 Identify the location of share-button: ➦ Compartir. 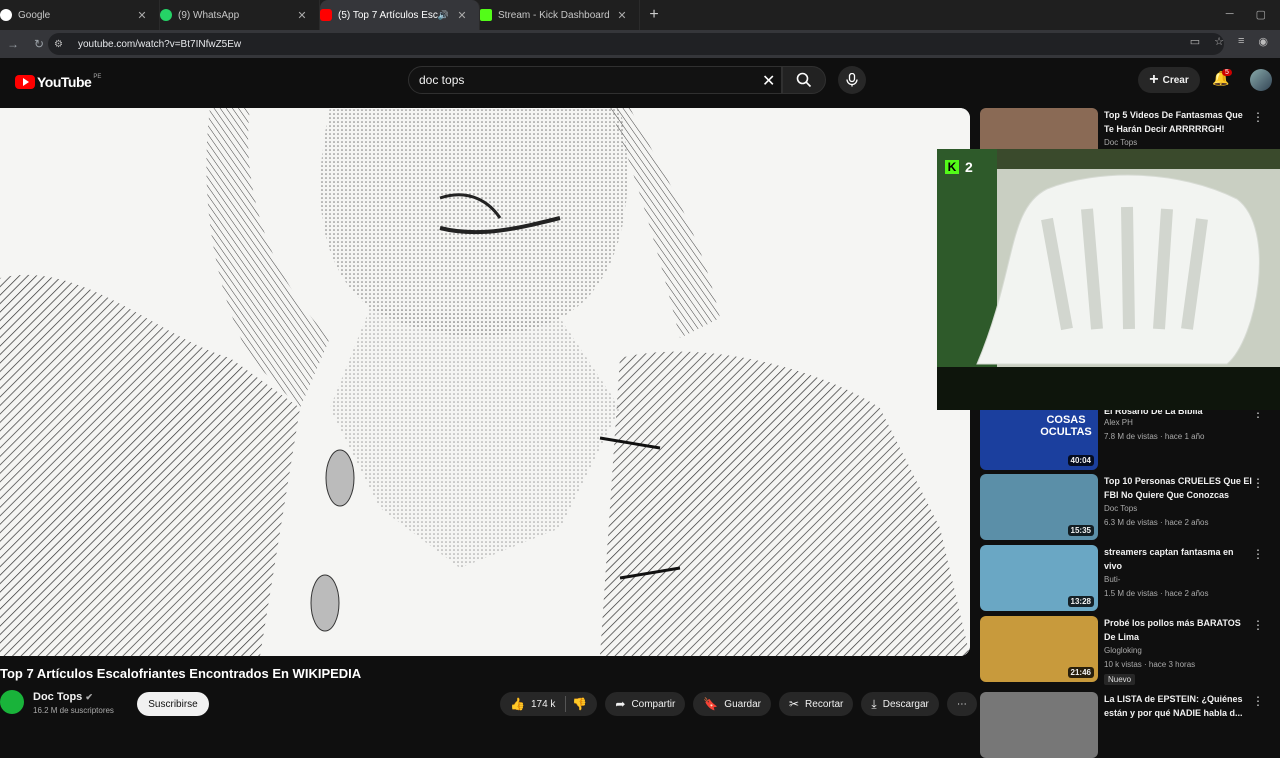
(645, 704).